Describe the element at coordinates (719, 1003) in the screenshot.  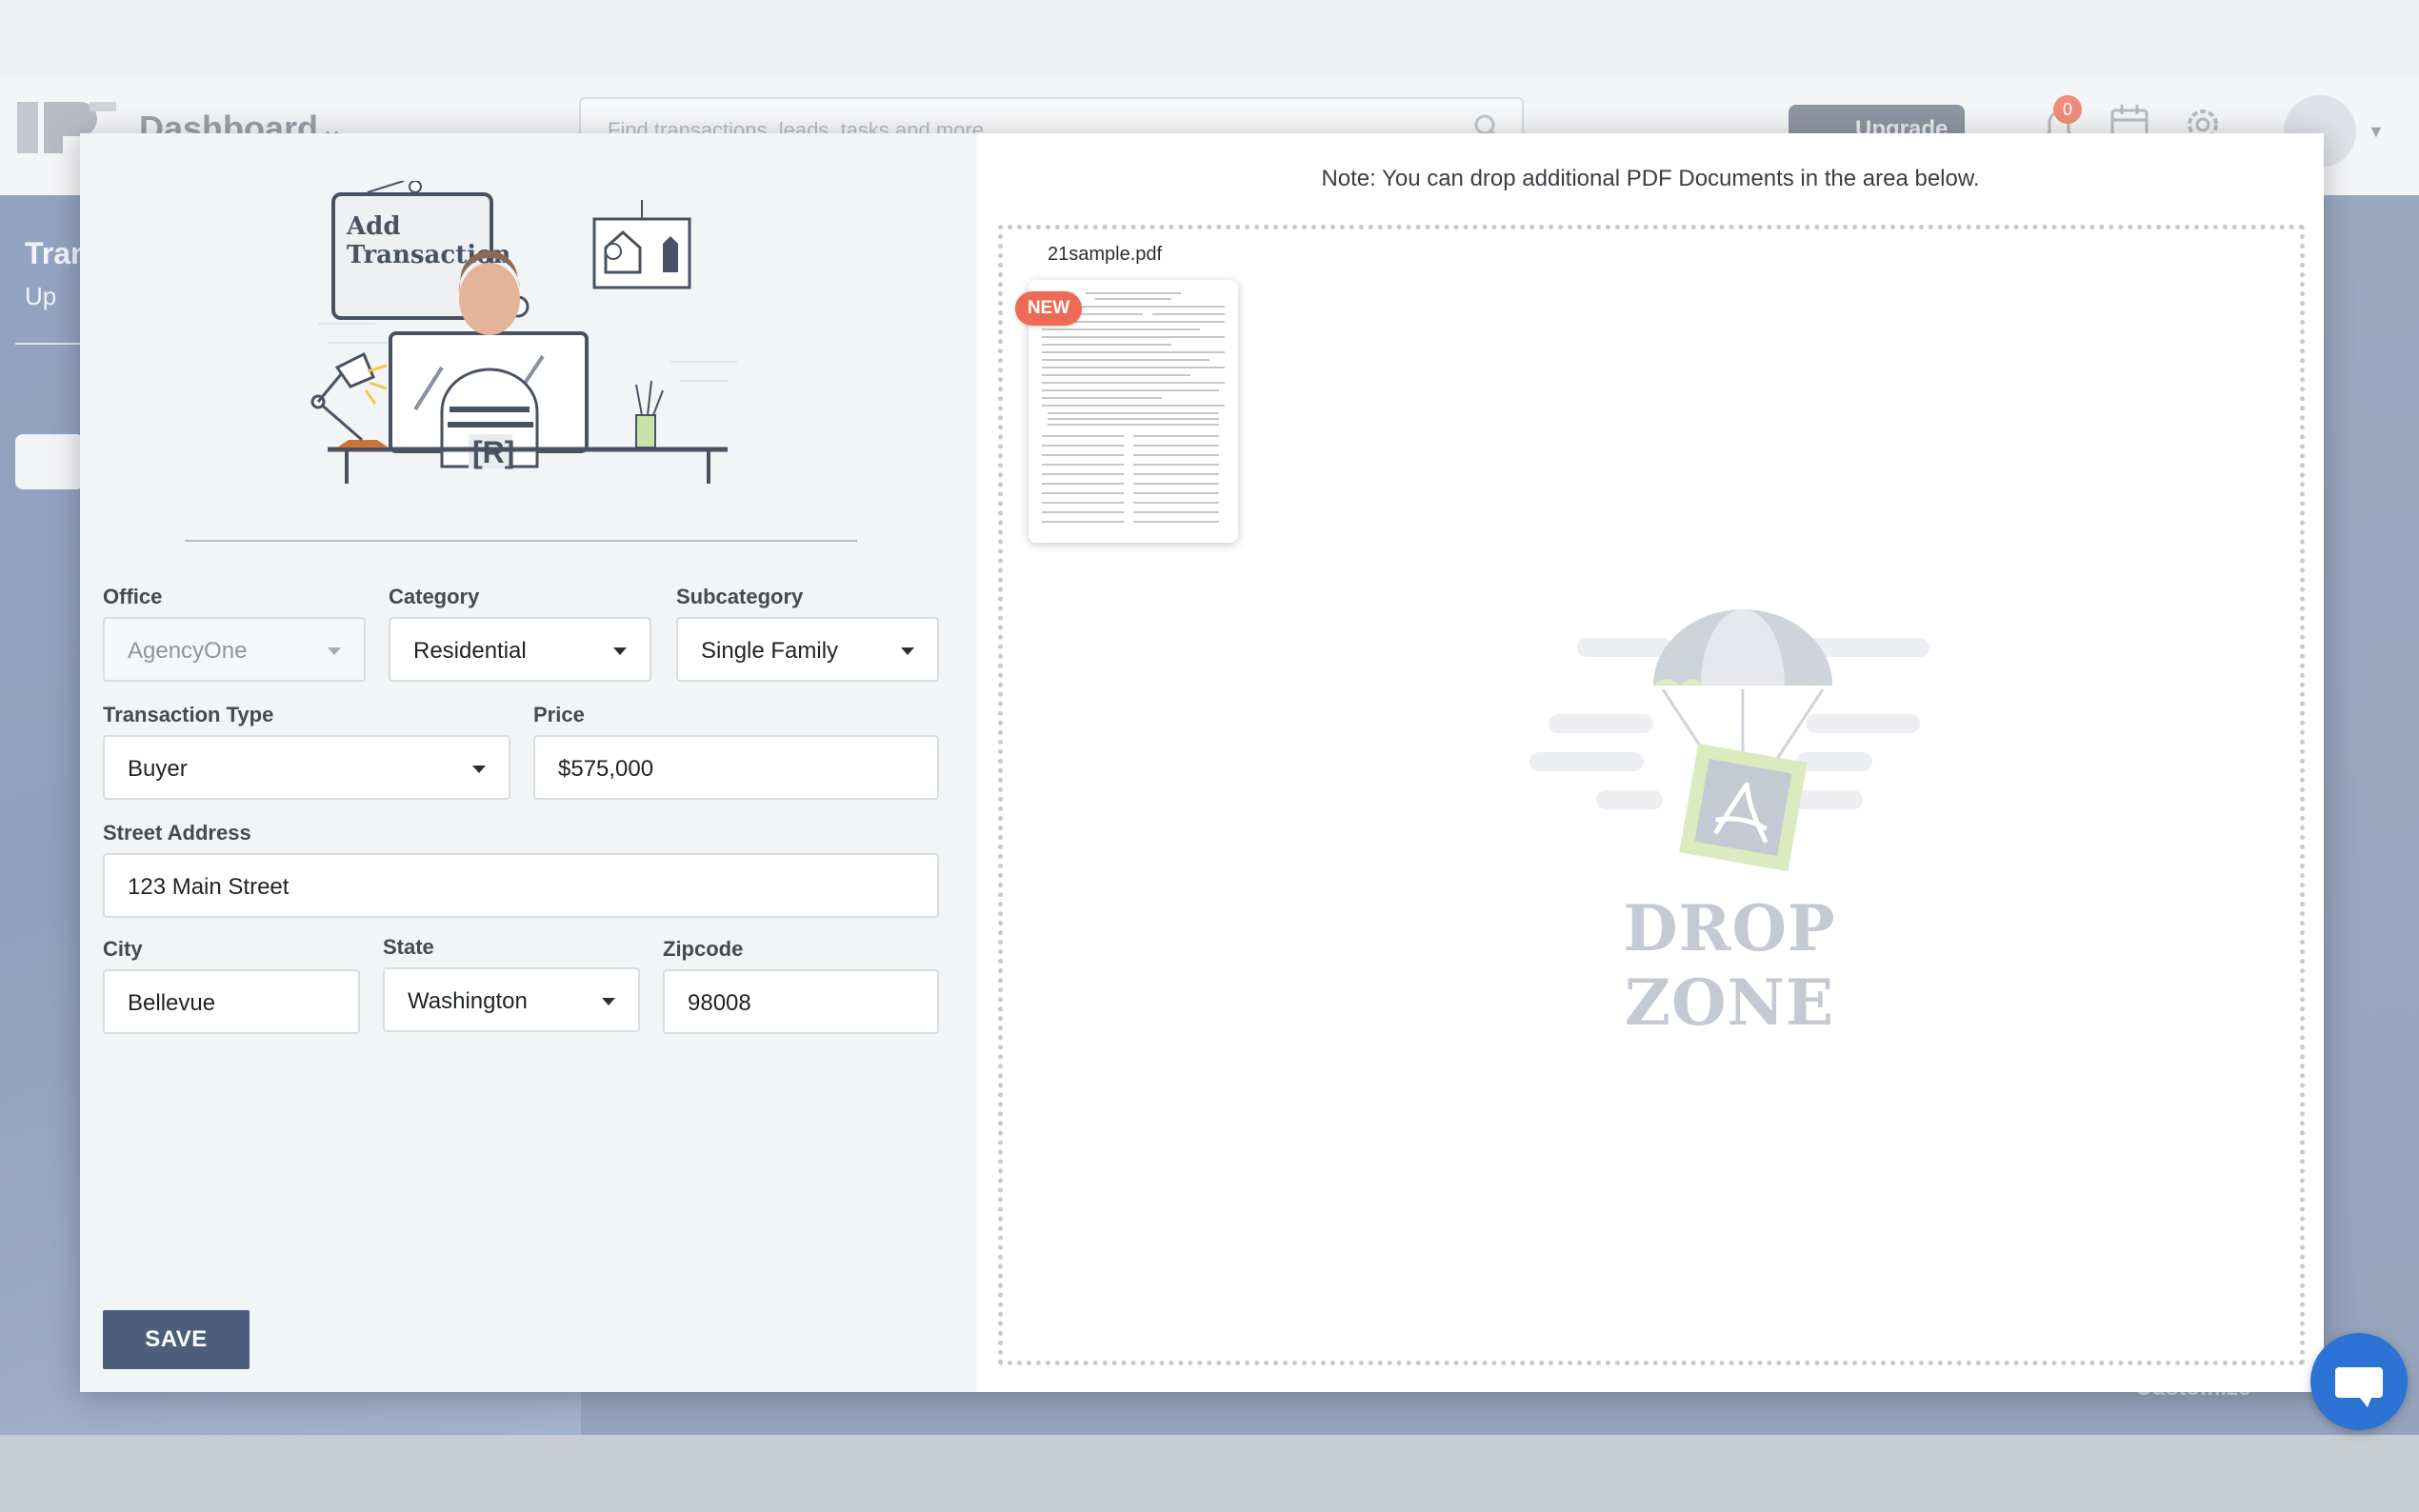
I see `zipcode-value: 98008` at that location.